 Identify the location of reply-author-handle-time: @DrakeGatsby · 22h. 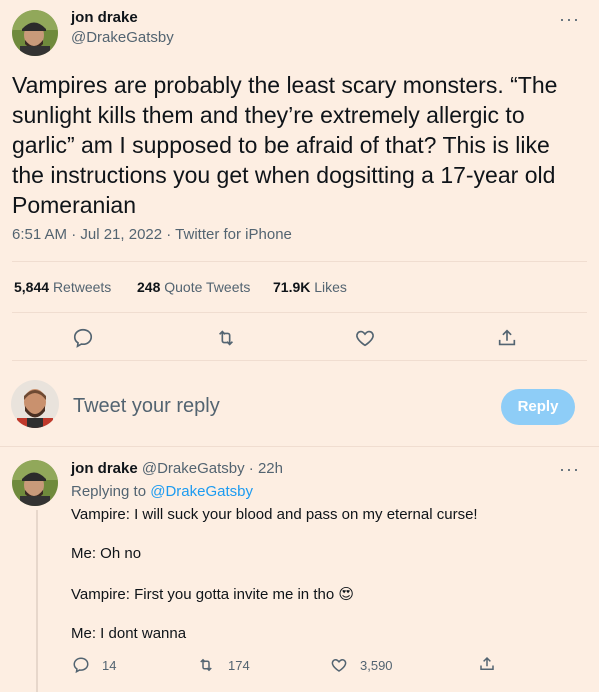
(212, 468).